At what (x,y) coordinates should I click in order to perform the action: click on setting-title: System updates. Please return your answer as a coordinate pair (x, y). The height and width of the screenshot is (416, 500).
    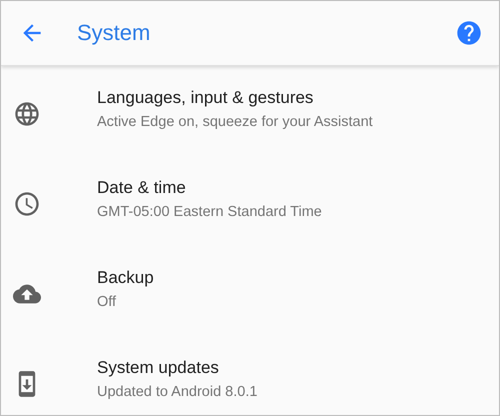
    Looking at the image, I should click on (177, 368).